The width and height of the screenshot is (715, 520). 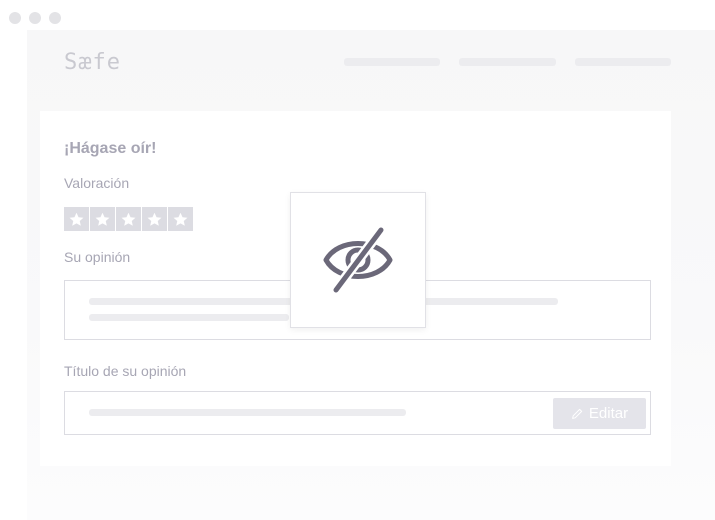 I want to click on window-controls, so click(x=35, y=18).